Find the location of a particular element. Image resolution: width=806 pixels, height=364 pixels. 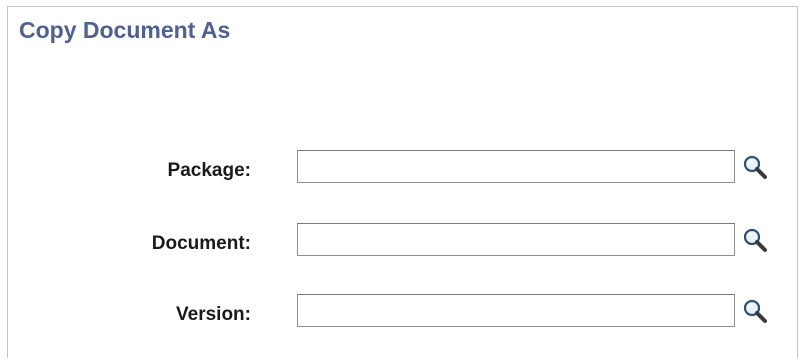

package-lookup-icon is located at coordinates (755, 167).